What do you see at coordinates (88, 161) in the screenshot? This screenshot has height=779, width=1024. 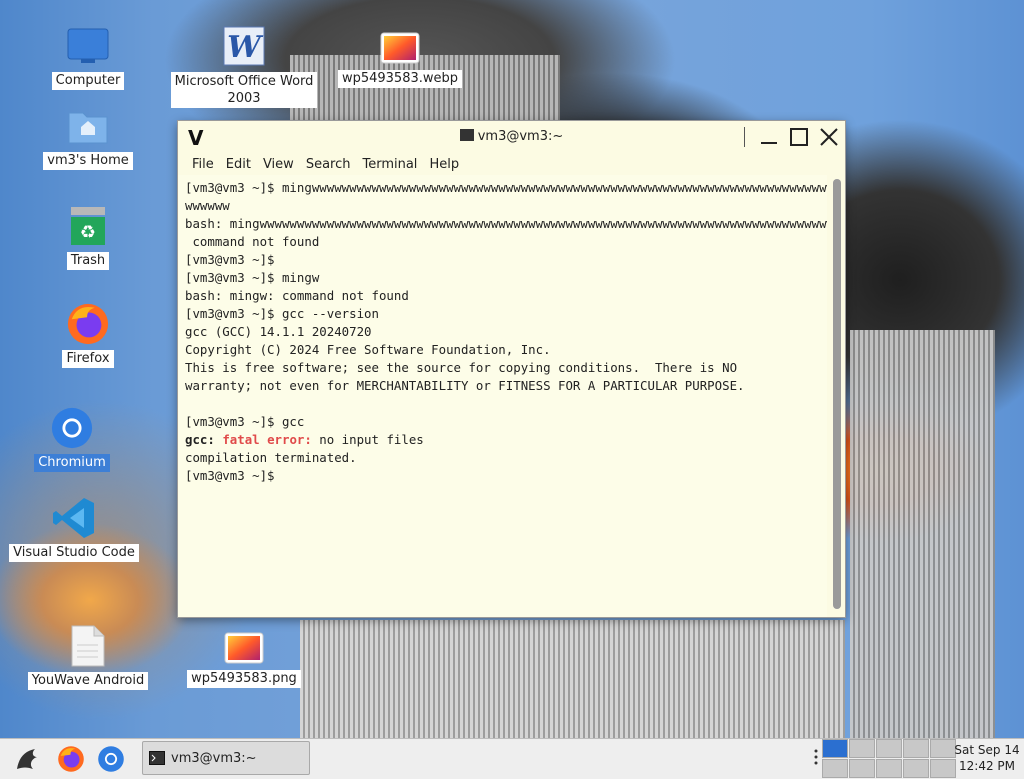 I see `desktop-icon-label: vm3's Home` at bounding box center [88, 161].